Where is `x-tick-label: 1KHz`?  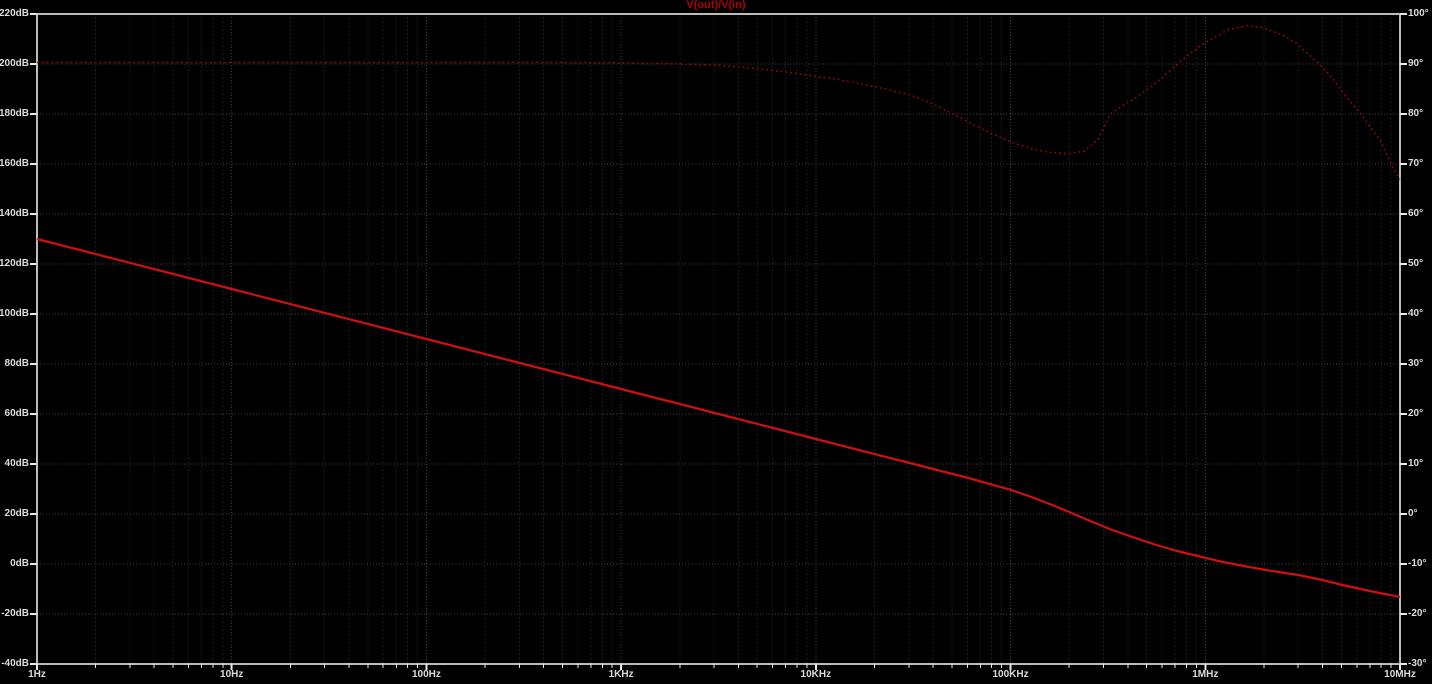
x-tick-label: 1KHz is located at coordinates (621, 674).